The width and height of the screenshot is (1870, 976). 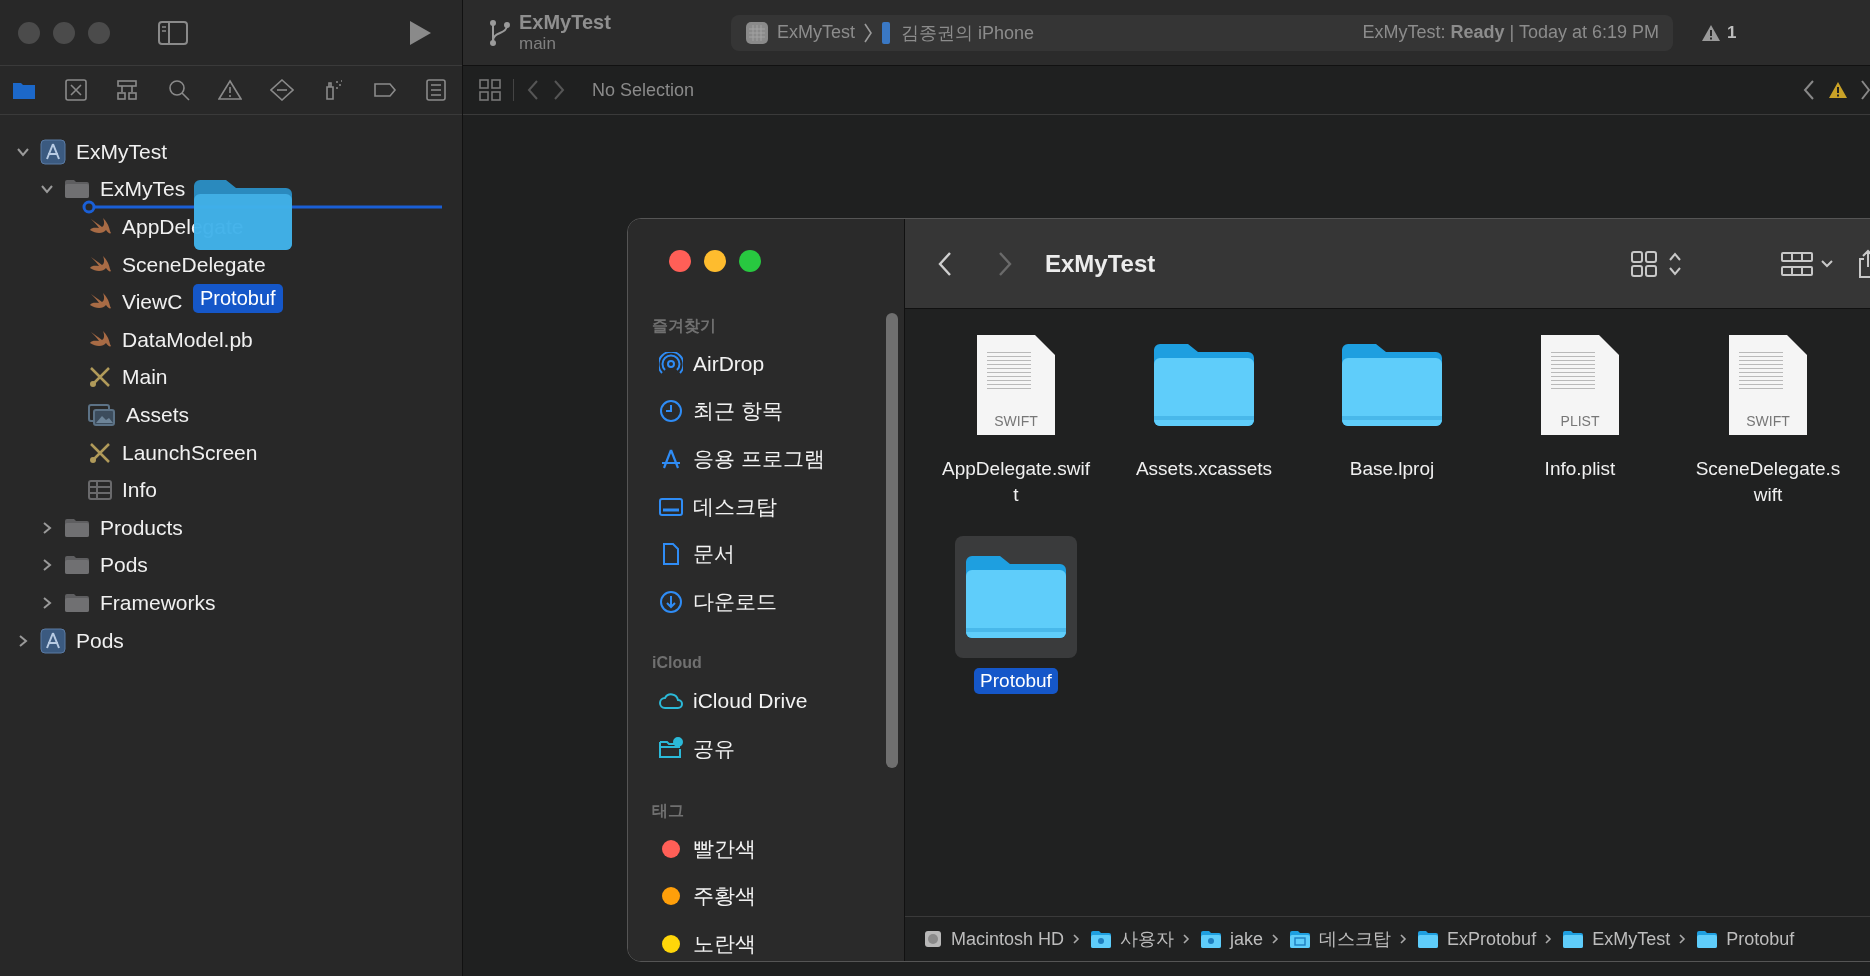 I want to click on sidebar-item: 문서, so click(x=714, y=554).